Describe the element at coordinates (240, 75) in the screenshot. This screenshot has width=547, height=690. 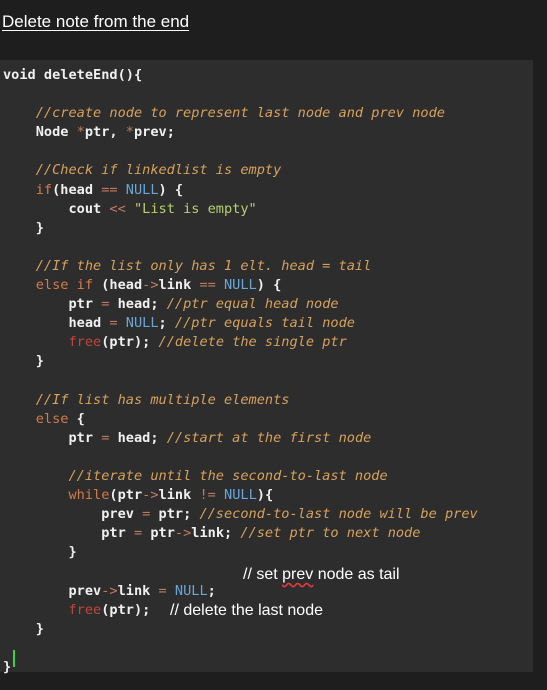
I see `code-line: void deleteEnd(){` at that location.